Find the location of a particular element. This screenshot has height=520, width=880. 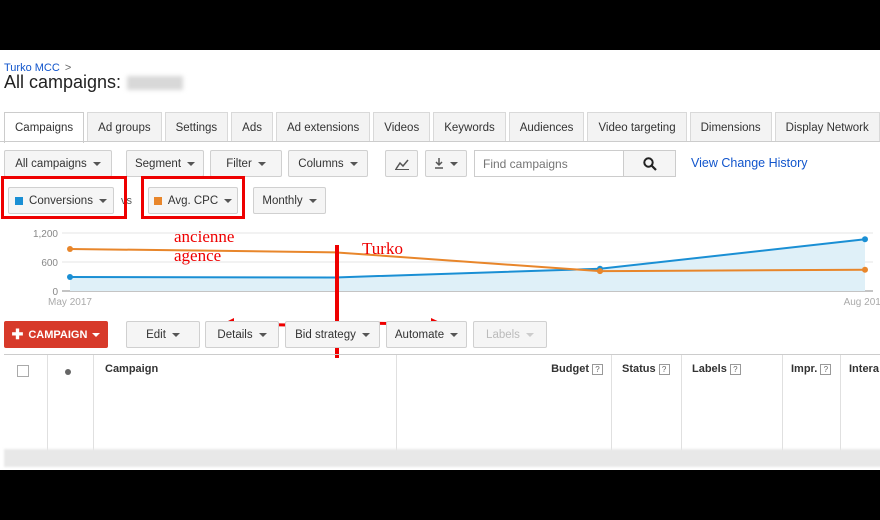

segment-dropdown: Segment is located at coordinates (165, 163).